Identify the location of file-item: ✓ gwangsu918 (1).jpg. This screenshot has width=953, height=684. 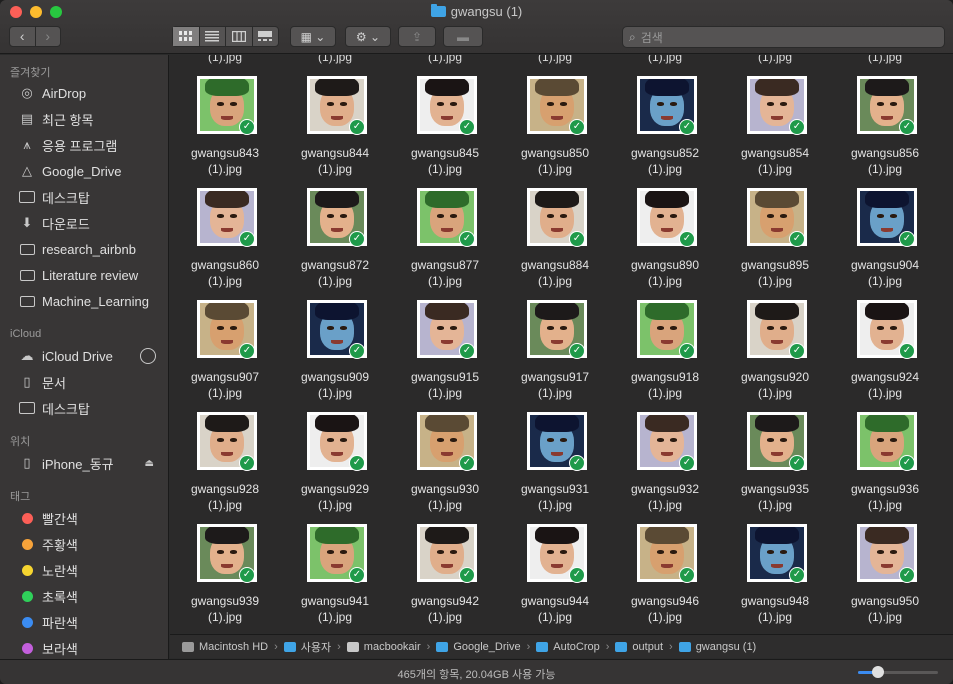
(665, 356).